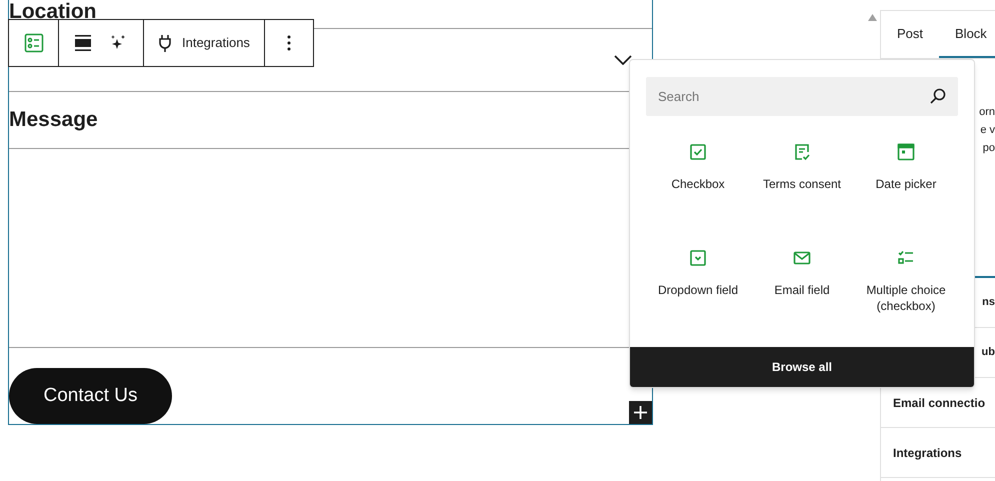 The image size is (995, 481). Describe the element at coordinates (165, 43) in the screenshot. I see `plug-icon` at that location.